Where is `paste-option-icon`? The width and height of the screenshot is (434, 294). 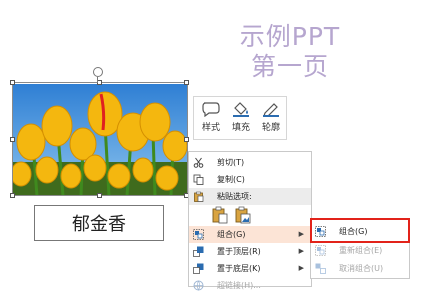 paste-option-icon is located at coordinates (220, 215).